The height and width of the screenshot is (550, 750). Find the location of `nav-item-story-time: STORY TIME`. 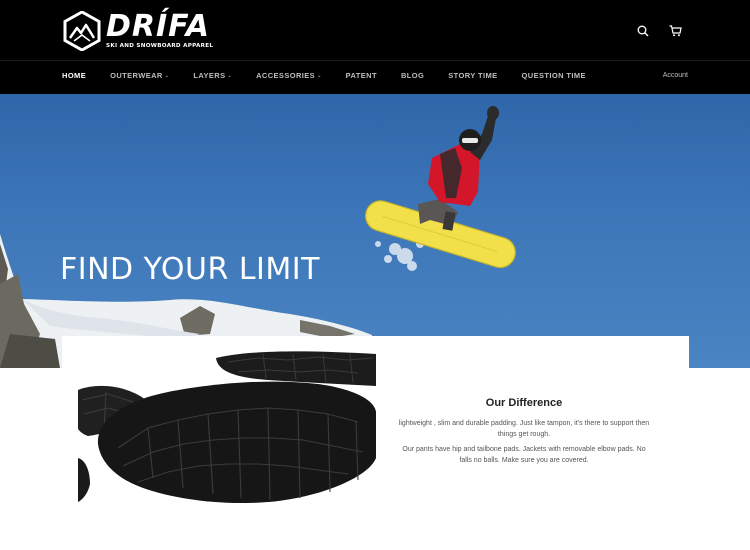

nav-item-story-time: STORY TIME is located at coordinates (472, 75).